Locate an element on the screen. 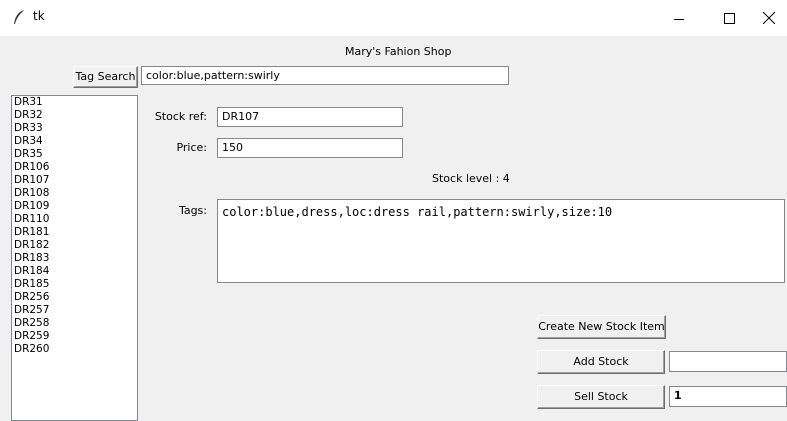 This screenshot has height=421, width=787. list-item: DR34 is located at coordinates (74, 141).